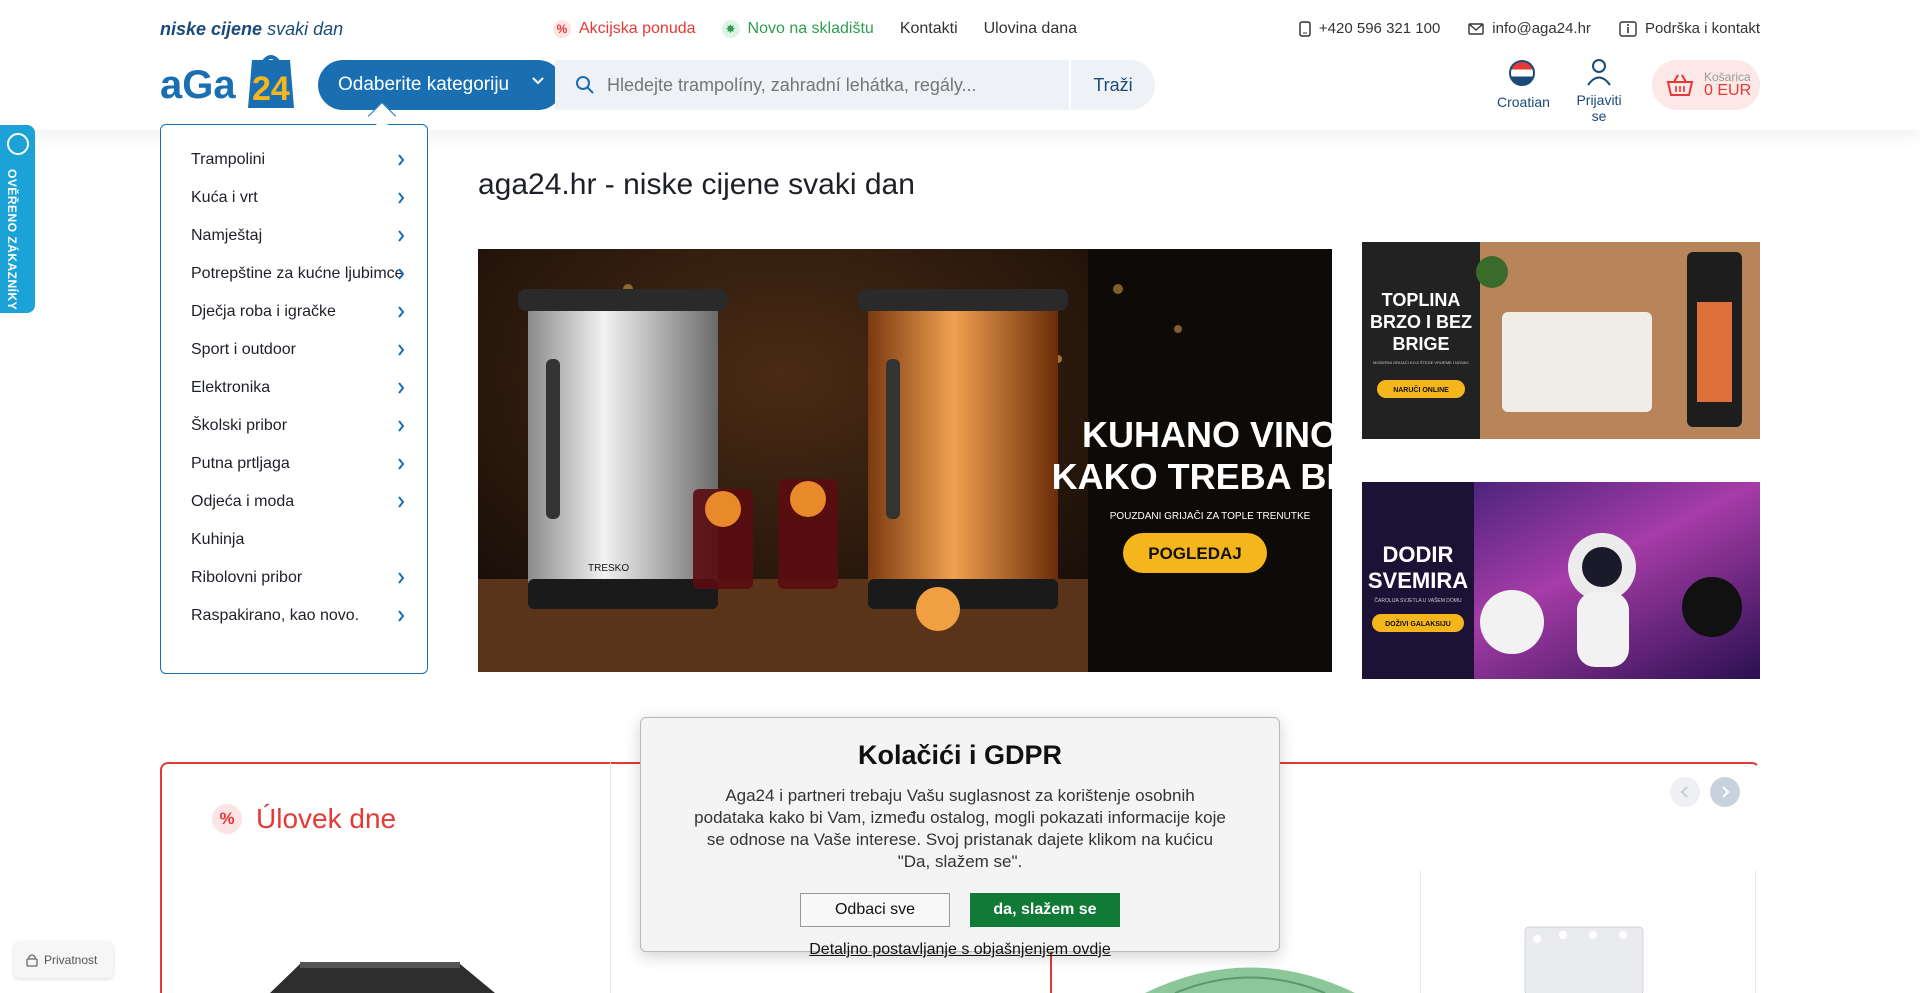  Describe the element at coordinates (228, 159) in the screenshot. I see `category-label: Trampolini` at that location.